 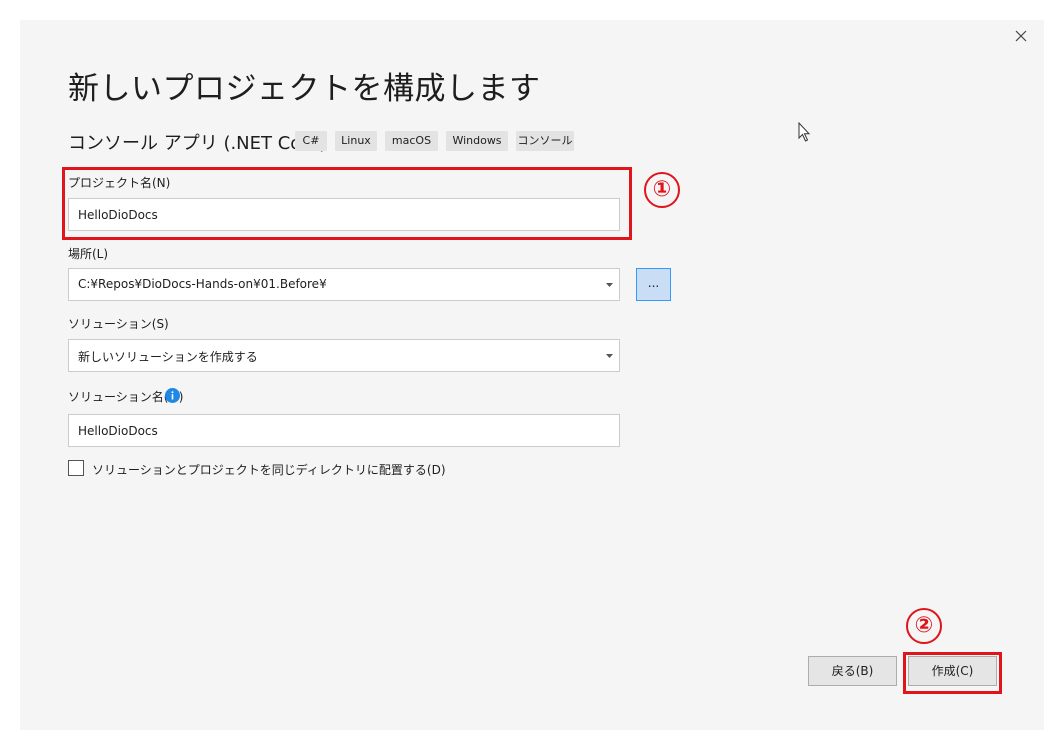 What do you see at coordinates (924, 626) in the screenshot?
I see `annotation-number-2: ②` at bounding box center [924, 626].